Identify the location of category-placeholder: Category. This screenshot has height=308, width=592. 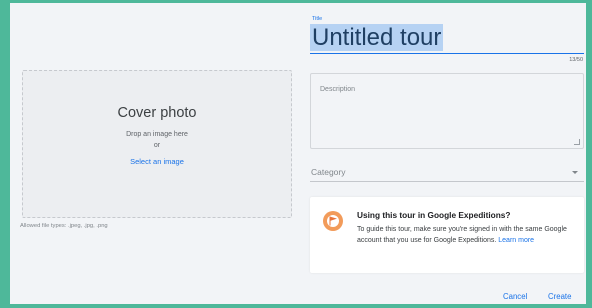
(328, 172).